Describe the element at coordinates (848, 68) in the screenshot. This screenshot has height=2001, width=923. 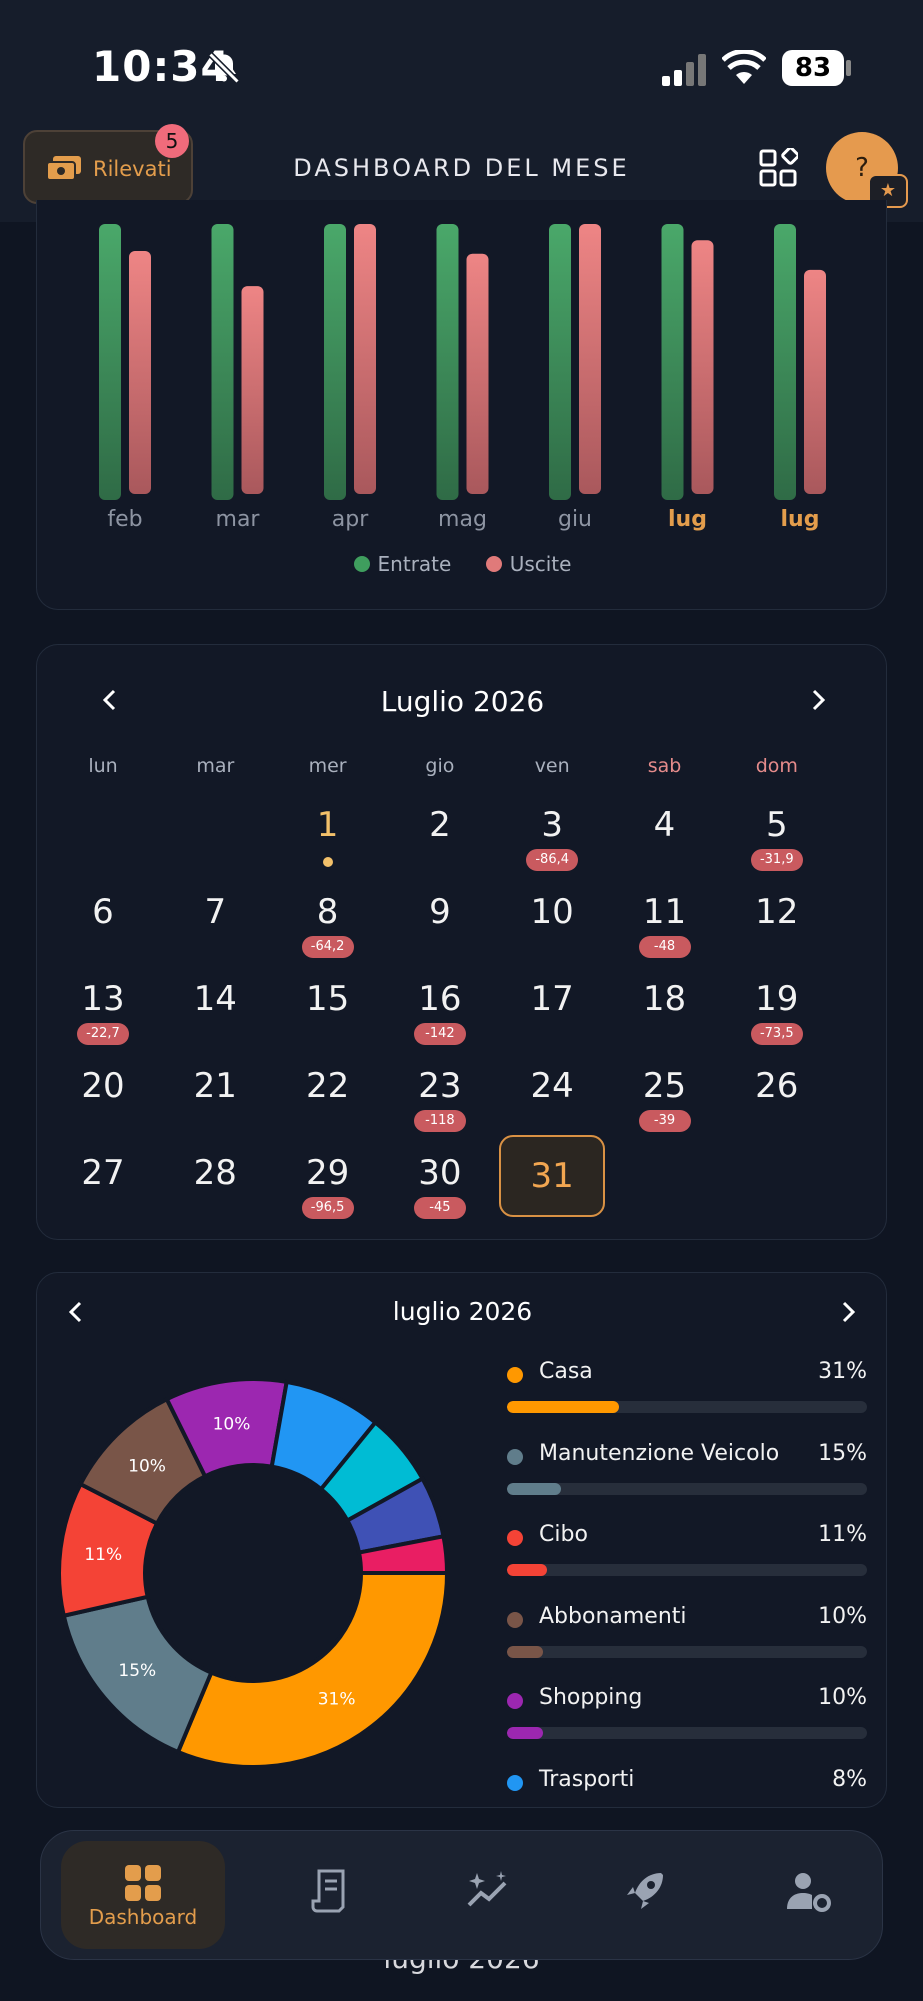
I see `battery-tip` at that location.